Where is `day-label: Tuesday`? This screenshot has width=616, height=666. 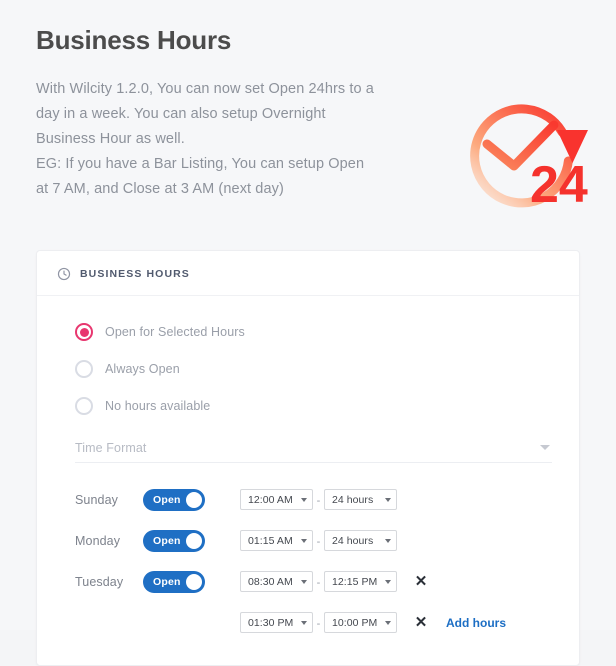
day-label: Tuesday is located at coordinates (99, 581).